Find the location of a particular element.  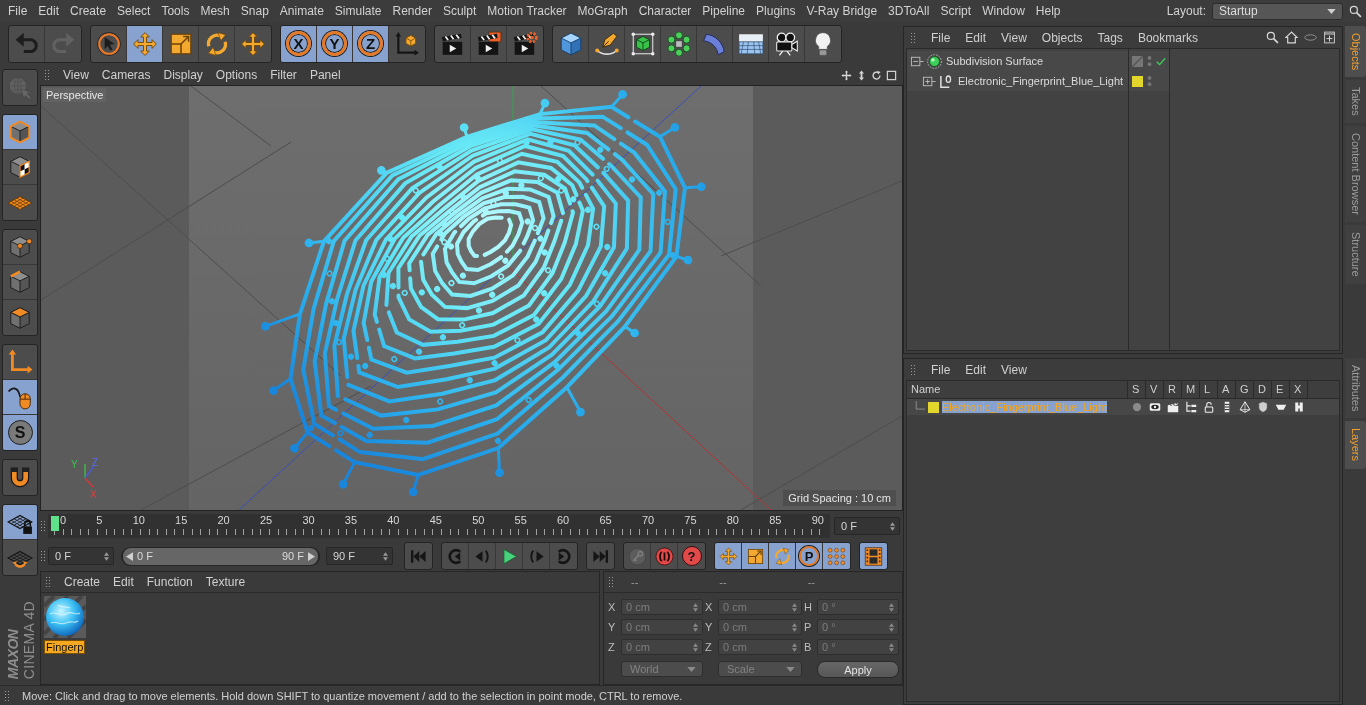

material-name: Fingerp is located at coordinates (65, 647).